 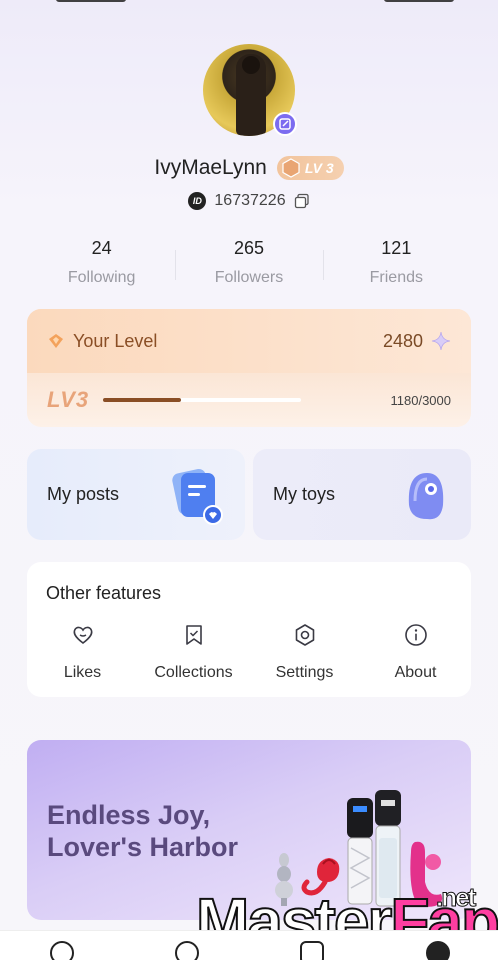 I want to click on level-card-header: Your Level 2480, so click(x=249, y=341).